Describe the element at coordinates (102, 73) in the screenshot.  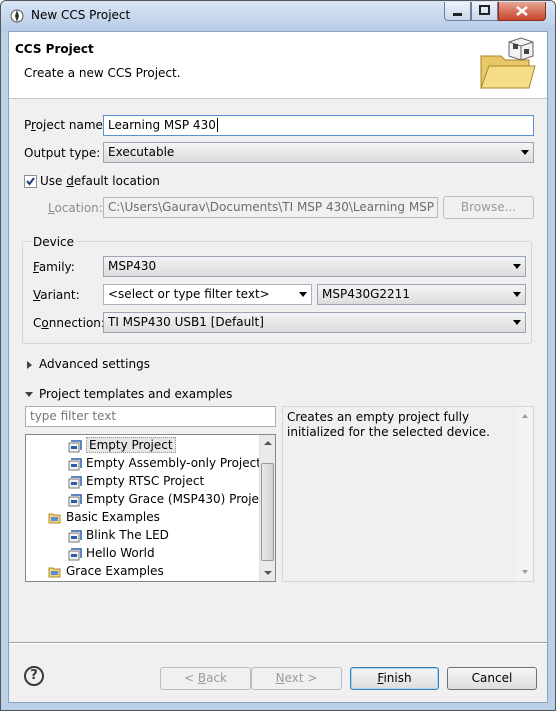
I see `page-subtitle: Create a new CCS Project.` at that location.